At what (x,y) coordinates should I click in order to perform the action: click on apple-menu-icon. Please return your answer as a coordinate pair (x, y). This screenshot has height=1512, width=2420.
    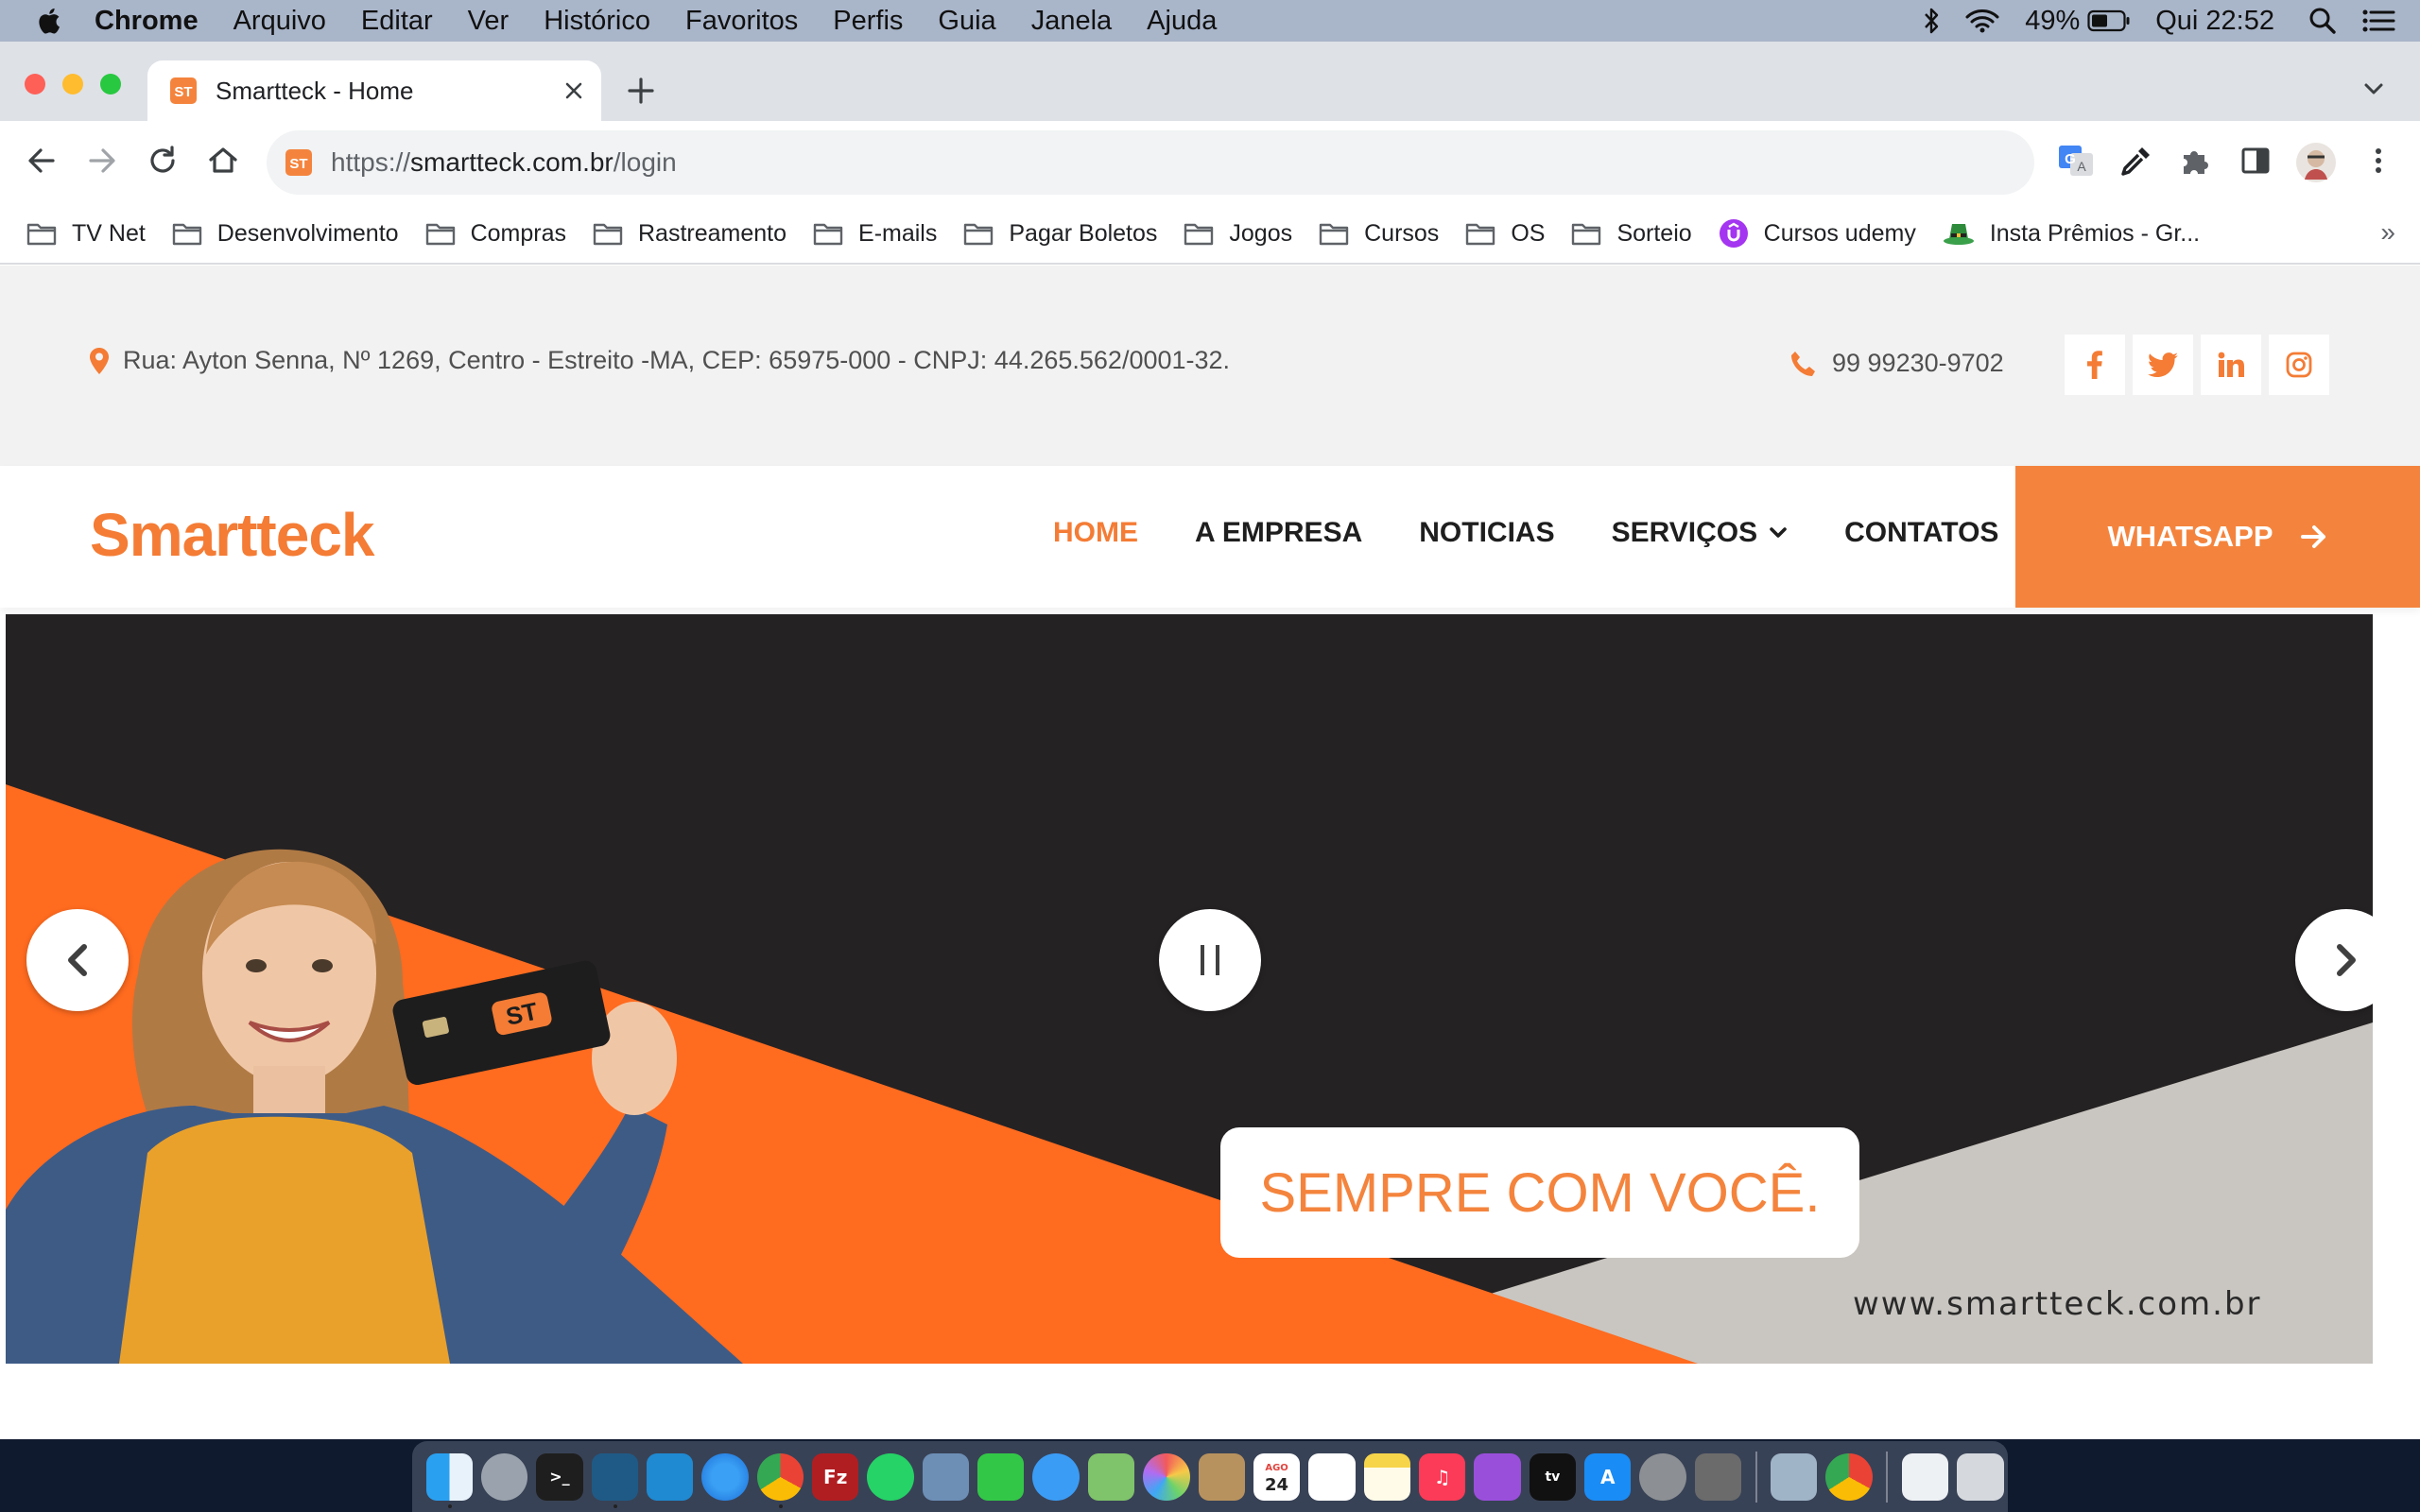
    Looking at the image, I should click on (48, 21).